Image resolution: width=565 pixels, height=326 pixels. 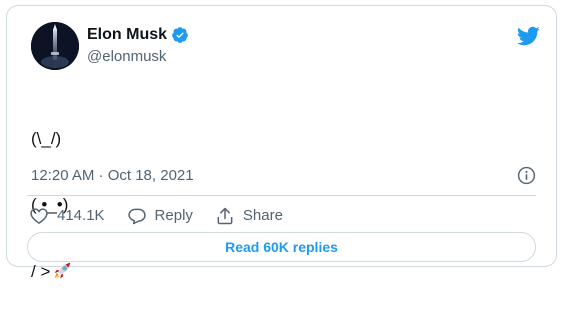 What do you see at coordinates (281, 195) in the screenshot?
I see `divider` at bounding box center [281, 195].